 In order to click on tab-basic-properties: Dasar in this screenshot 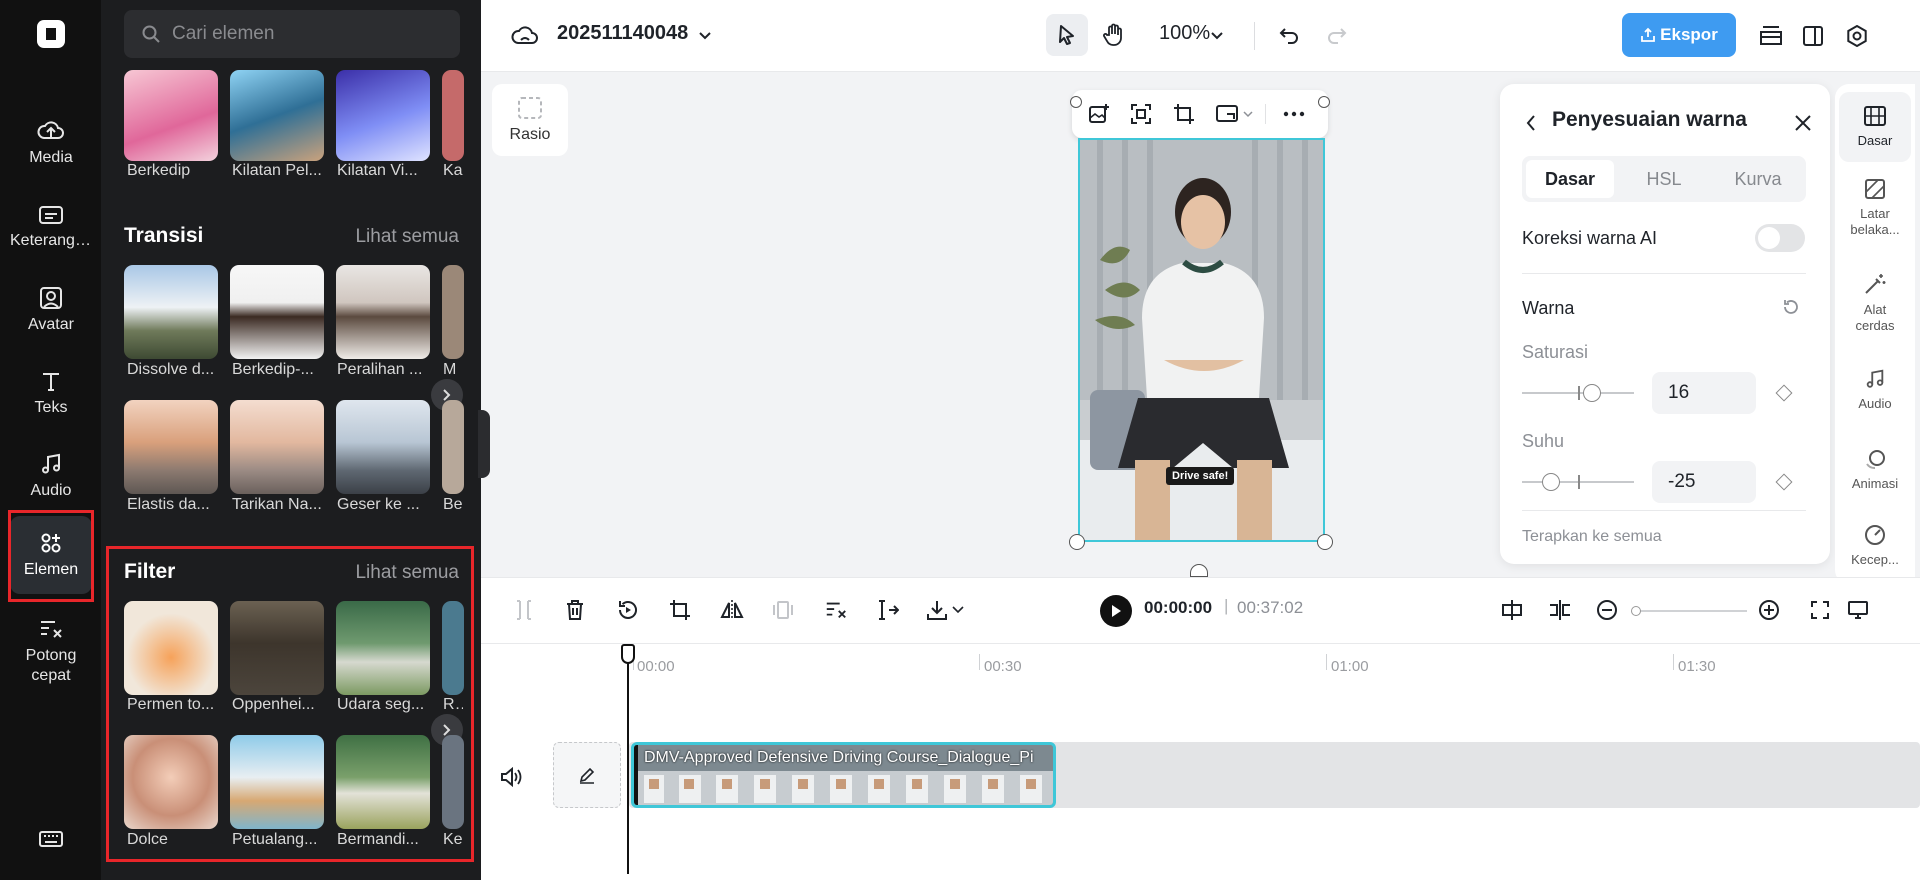, I will do `click(1875, 127)`.